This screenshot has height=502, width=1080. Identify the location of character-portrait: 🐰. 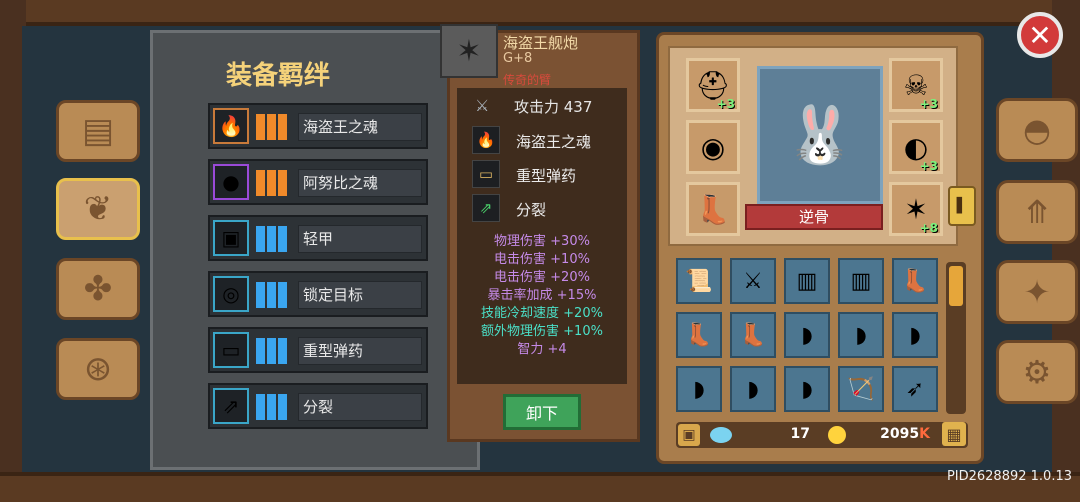
(820, 135).